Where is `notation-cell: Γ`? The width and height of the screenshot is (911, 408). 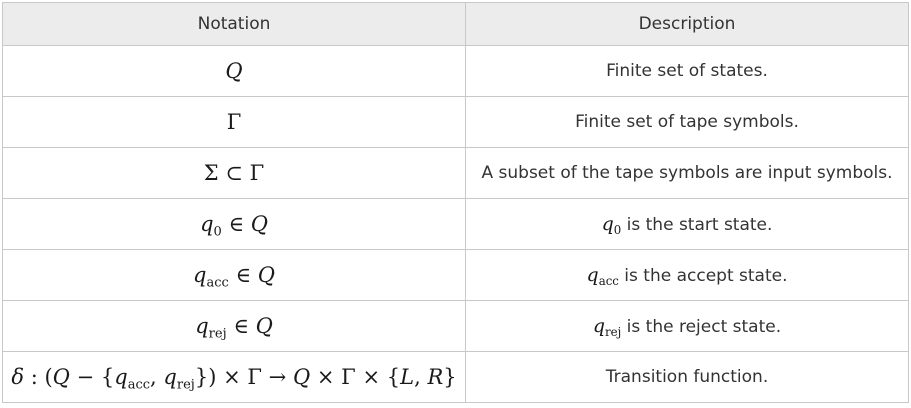
notation-cell: Γ is located at coordinates (234, 122).